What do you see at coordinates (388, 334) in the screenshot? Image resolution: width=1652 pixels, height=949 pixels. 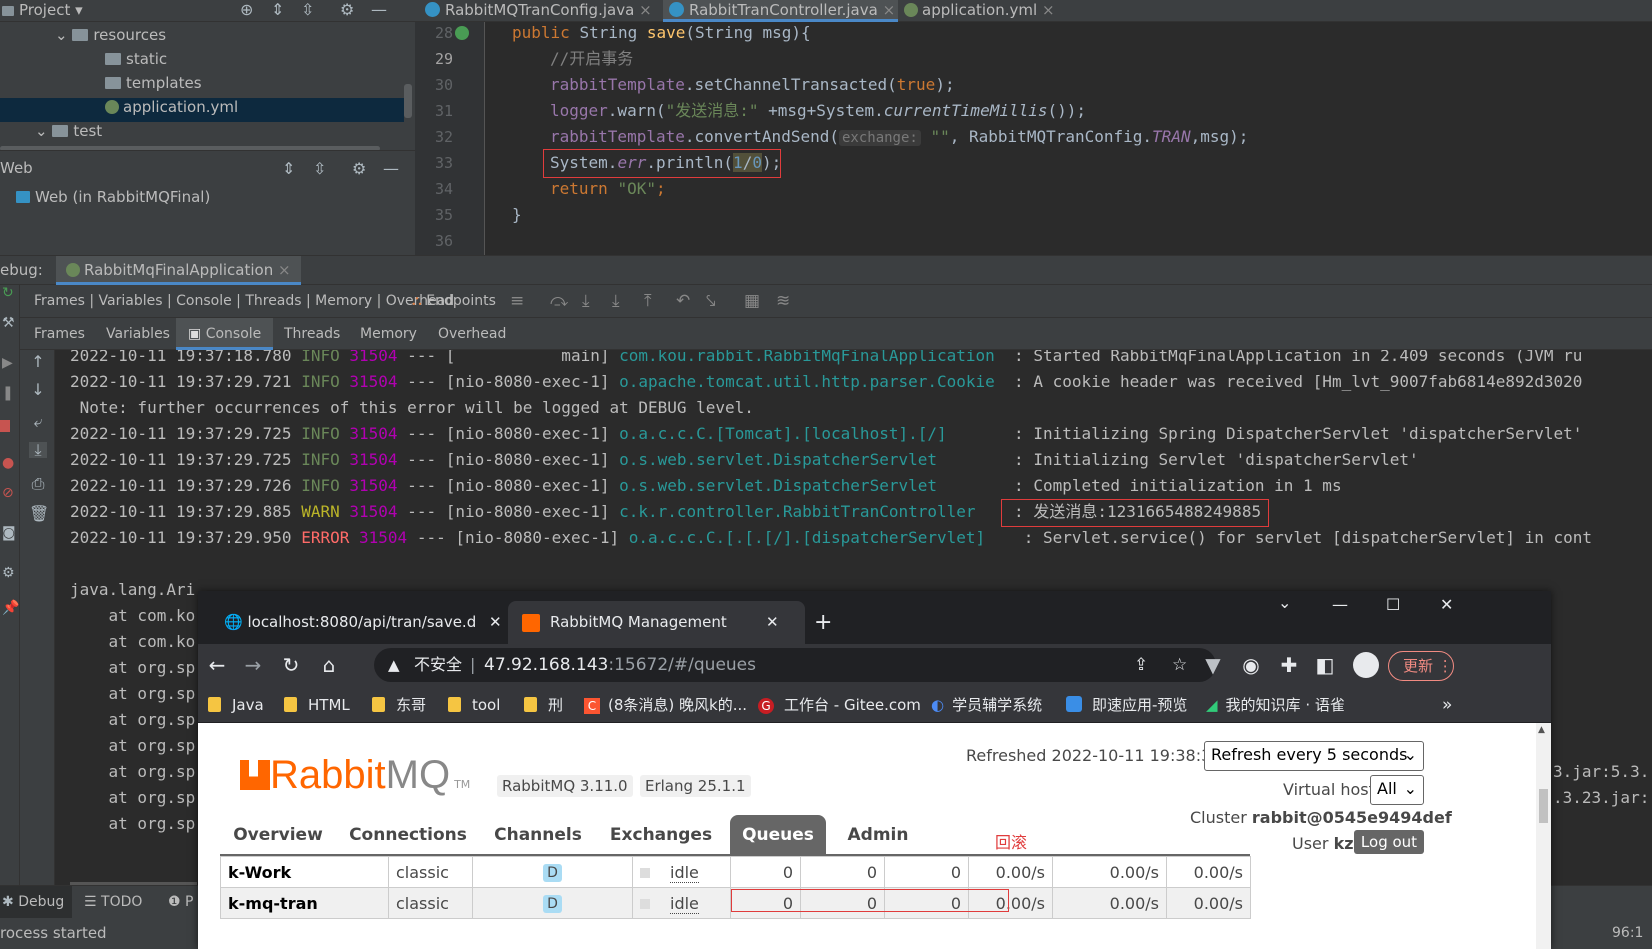 I see `tab-memory: Memory` at bounding box center [388, 334].